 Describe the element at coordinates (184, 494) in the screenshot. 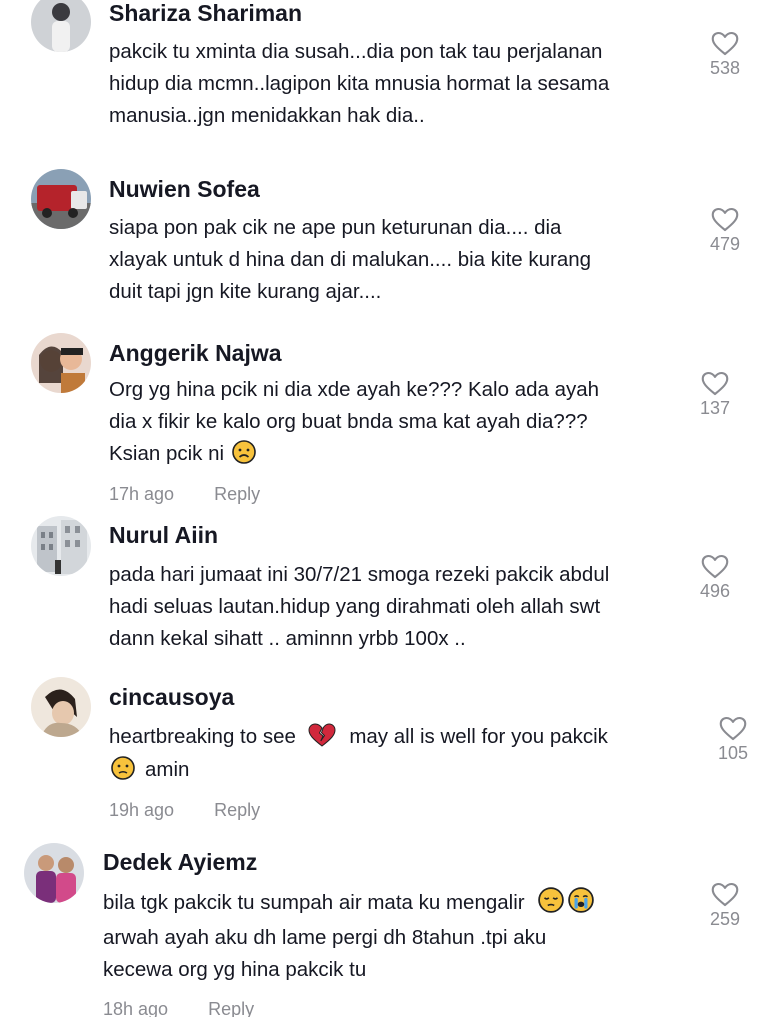

I see `comment-meta: 17h ago Reply` at that location.